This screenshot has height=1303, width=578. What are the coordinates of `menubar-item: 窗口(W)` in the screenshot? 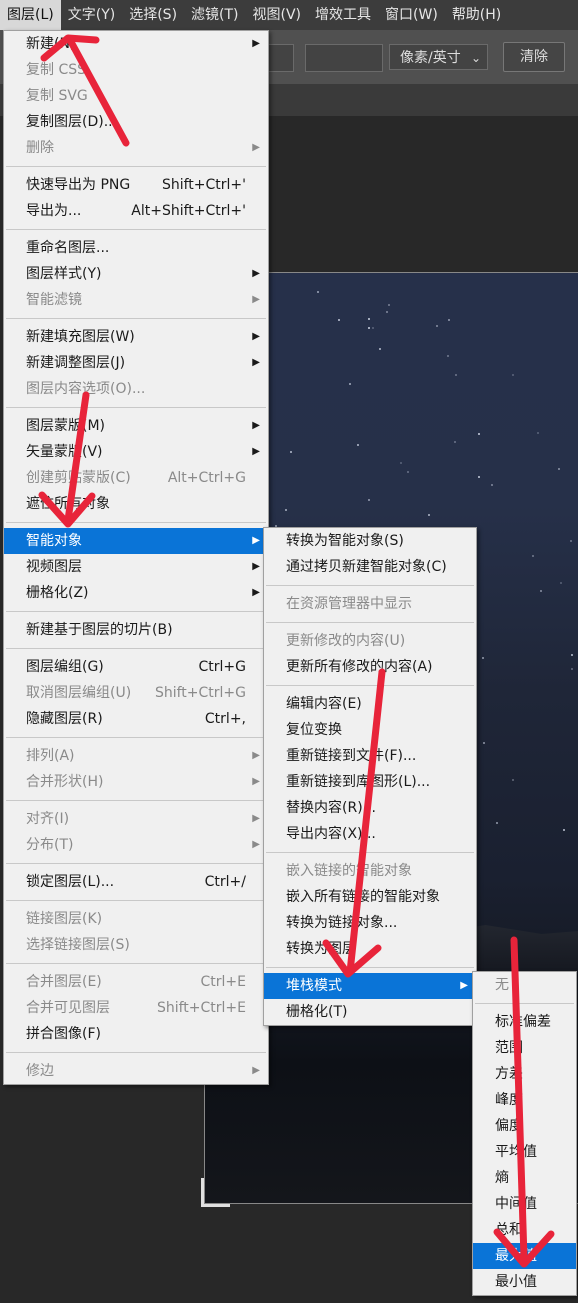 It's located at (411, 15).